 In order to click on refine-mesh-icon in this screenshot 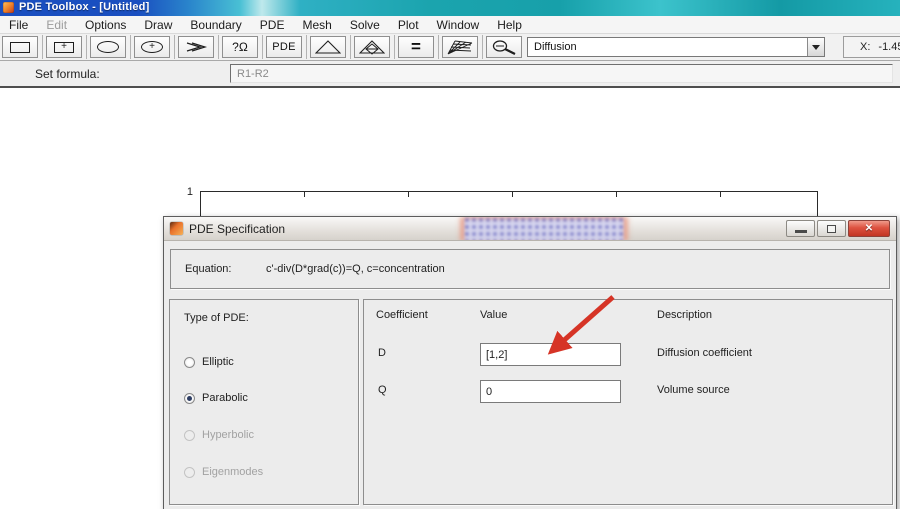, I will do `click(372, 47)`.